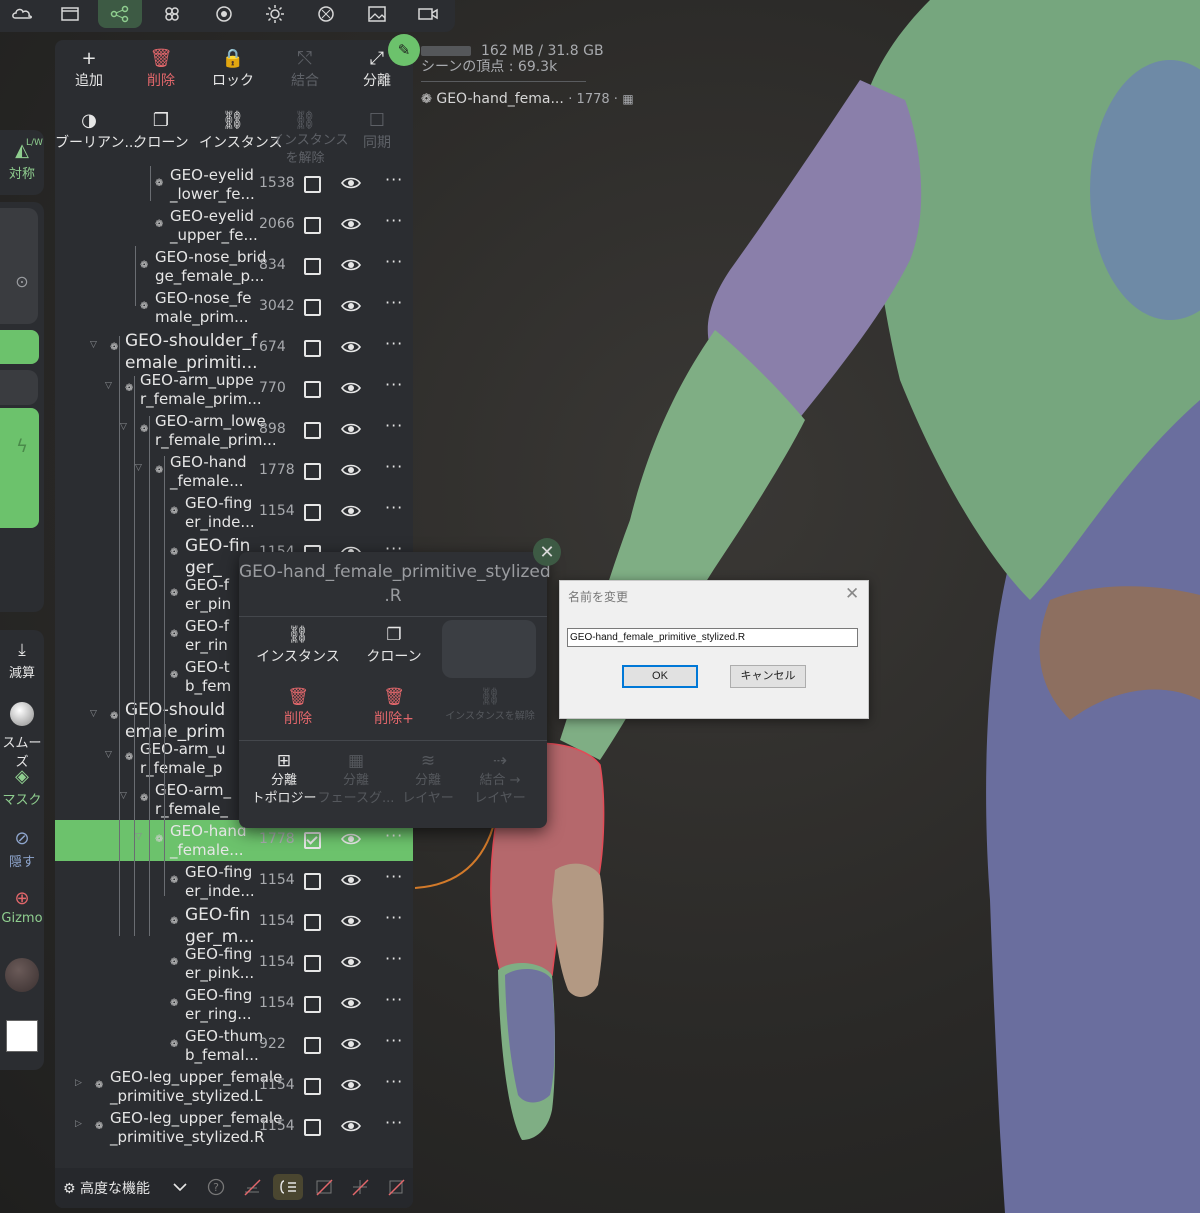 The height and width of the screenshot is (1213, 1200). What do you see at coordinates (288, 1187) in the screenshot?
I see `flat-shading-icon` at bounding box center [288, 1187].